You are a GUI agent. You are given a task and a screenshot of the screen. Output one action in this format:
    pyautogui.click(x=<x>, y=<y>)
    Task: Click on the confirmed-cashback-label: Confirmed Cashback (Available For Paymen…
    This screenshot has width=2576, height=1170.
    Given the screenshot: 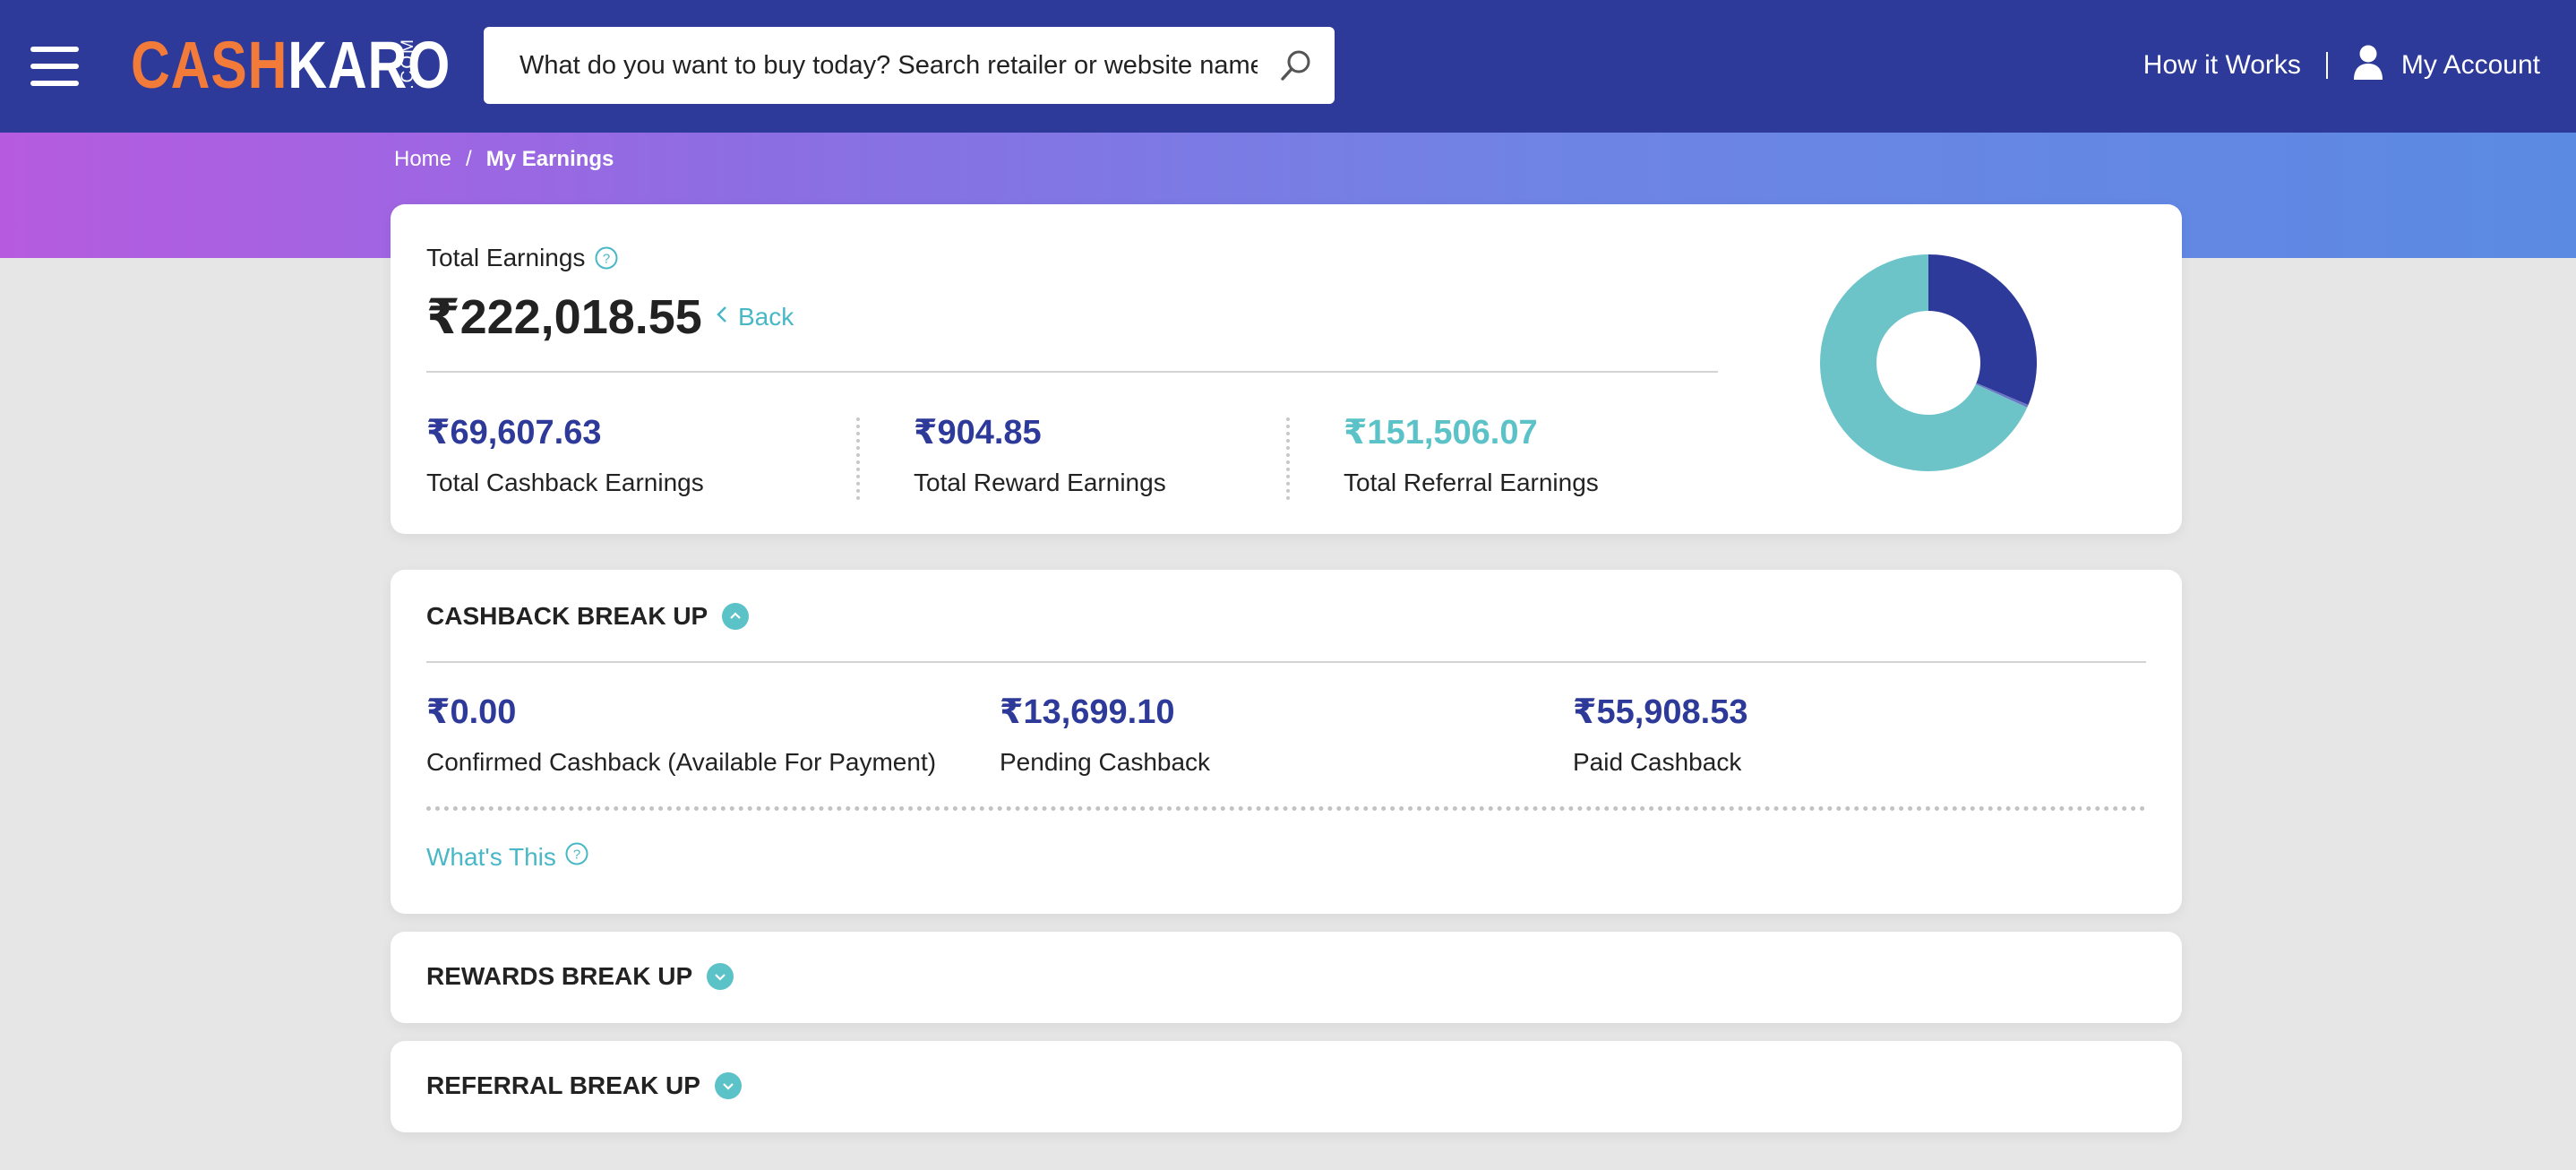 What is the action you would take?
    pyautogui.click(x=681, y=762)
    